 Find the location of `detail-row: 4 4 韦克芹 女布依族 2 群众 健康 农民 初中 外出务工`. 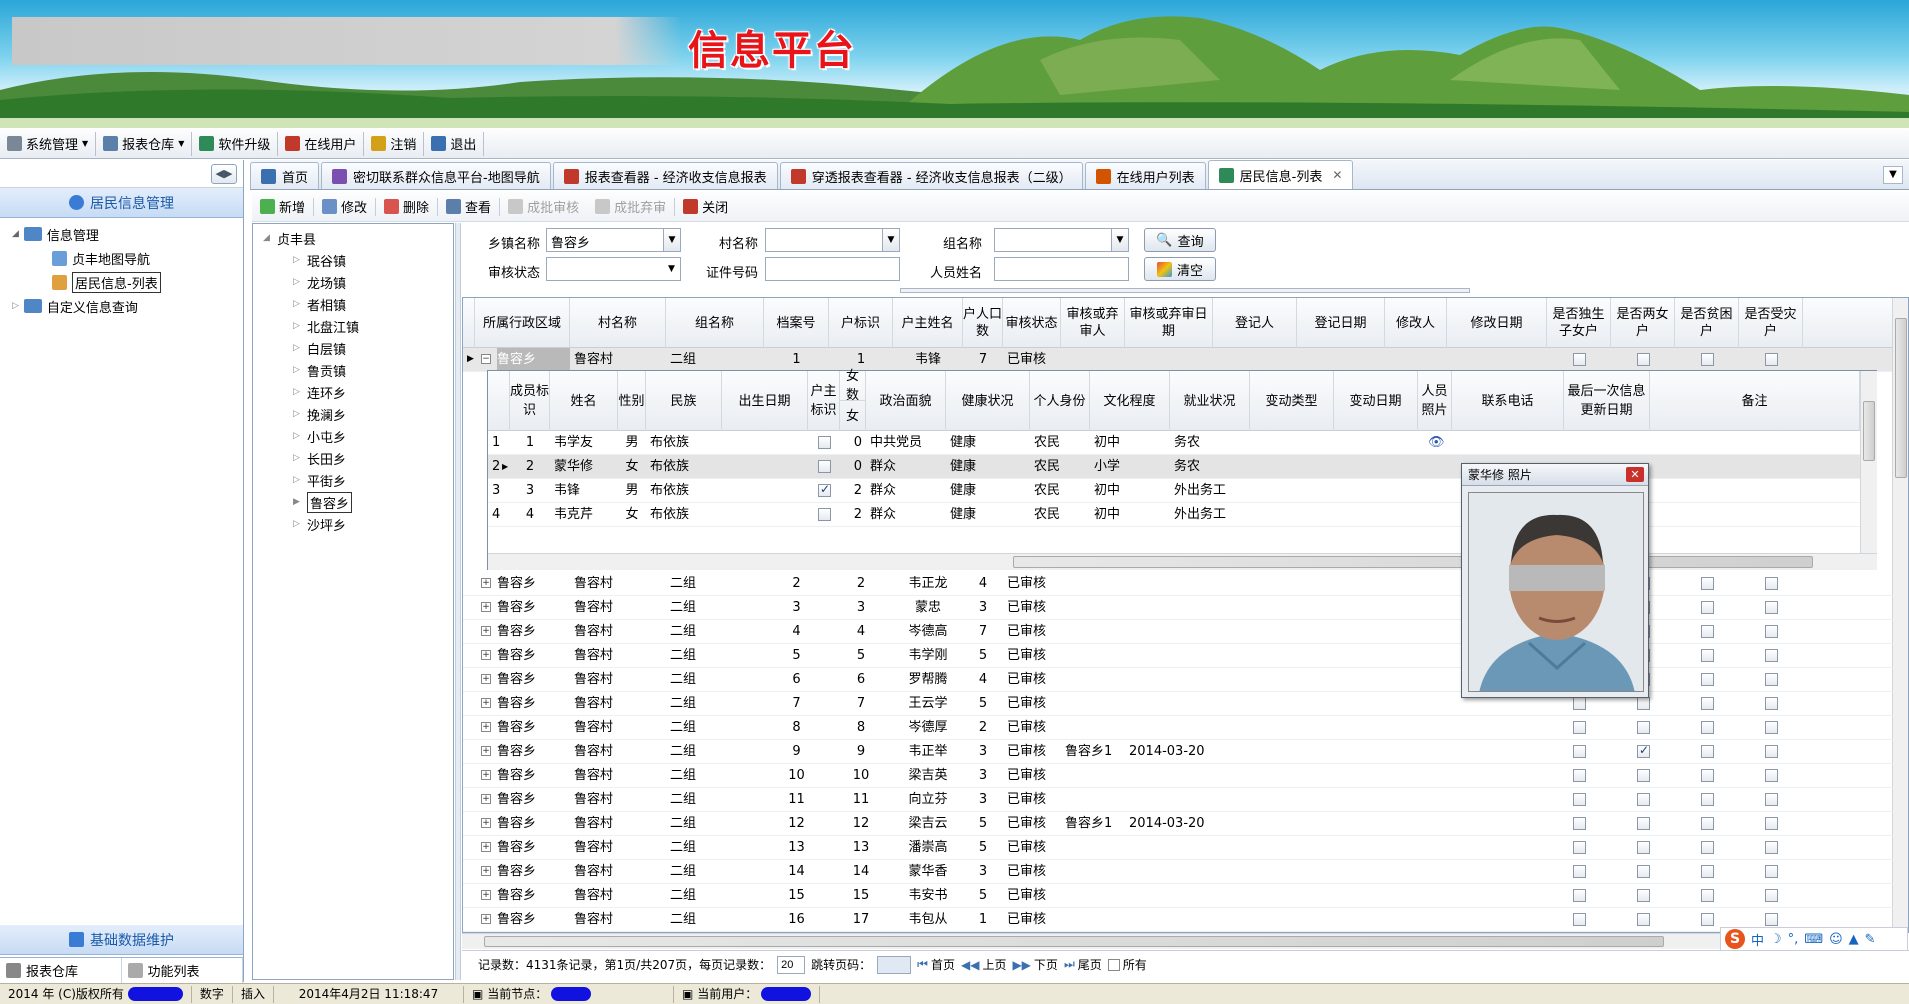

detail-row: 4 4 韦克芹 女布依族 2 群众 健康 农民 初中 外出务工 is located at coordinates (1174, 515).